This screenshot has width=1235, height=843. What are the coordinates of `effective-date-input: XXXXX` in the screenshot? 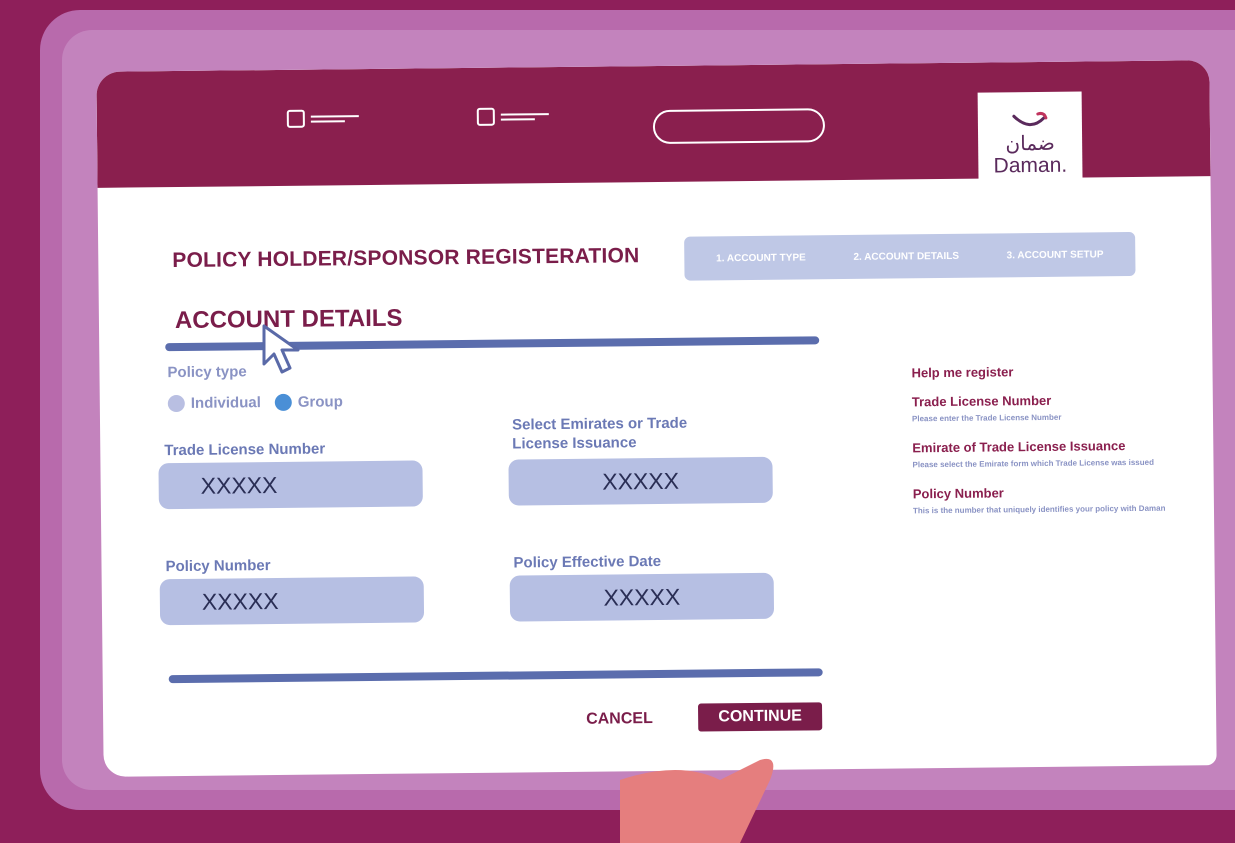 It's located at (642, 597).